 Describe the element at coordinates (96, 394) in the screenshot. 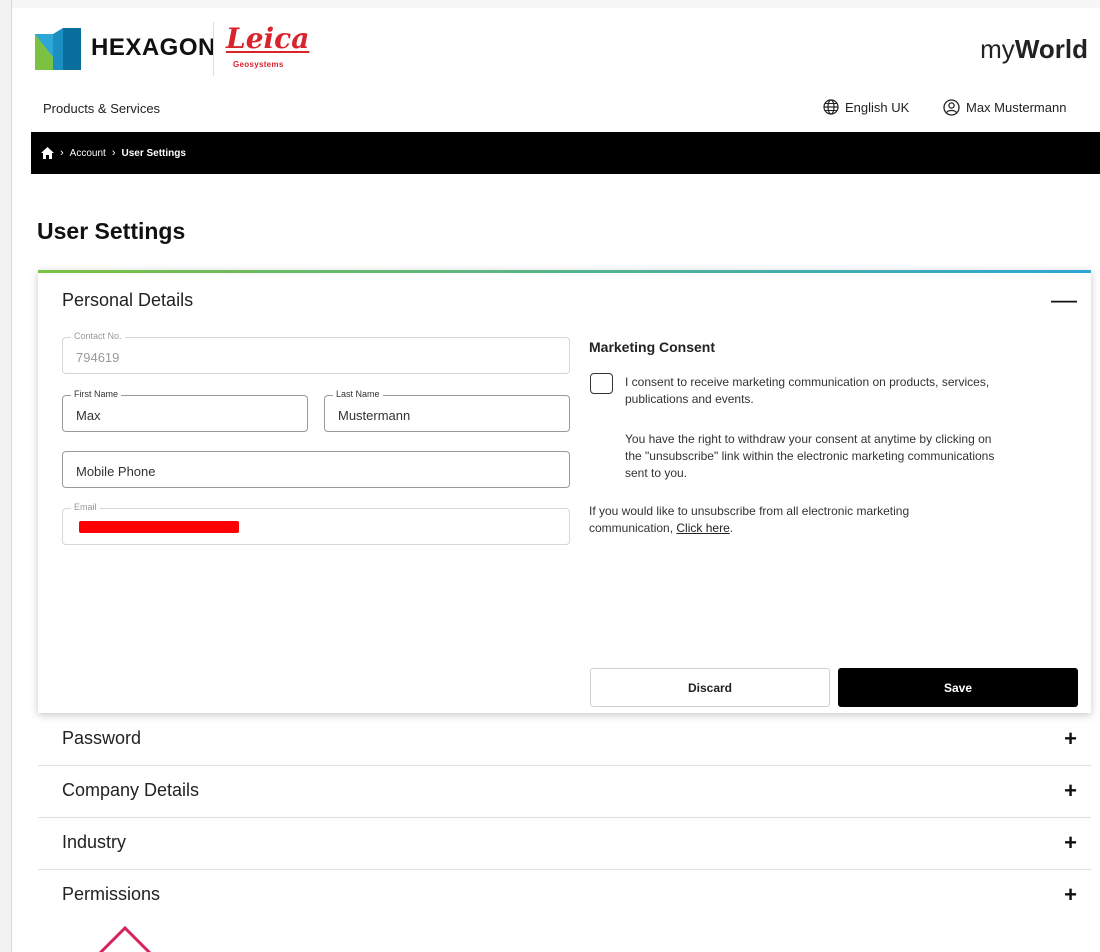

I see `first-name-label: First Name` at that location.